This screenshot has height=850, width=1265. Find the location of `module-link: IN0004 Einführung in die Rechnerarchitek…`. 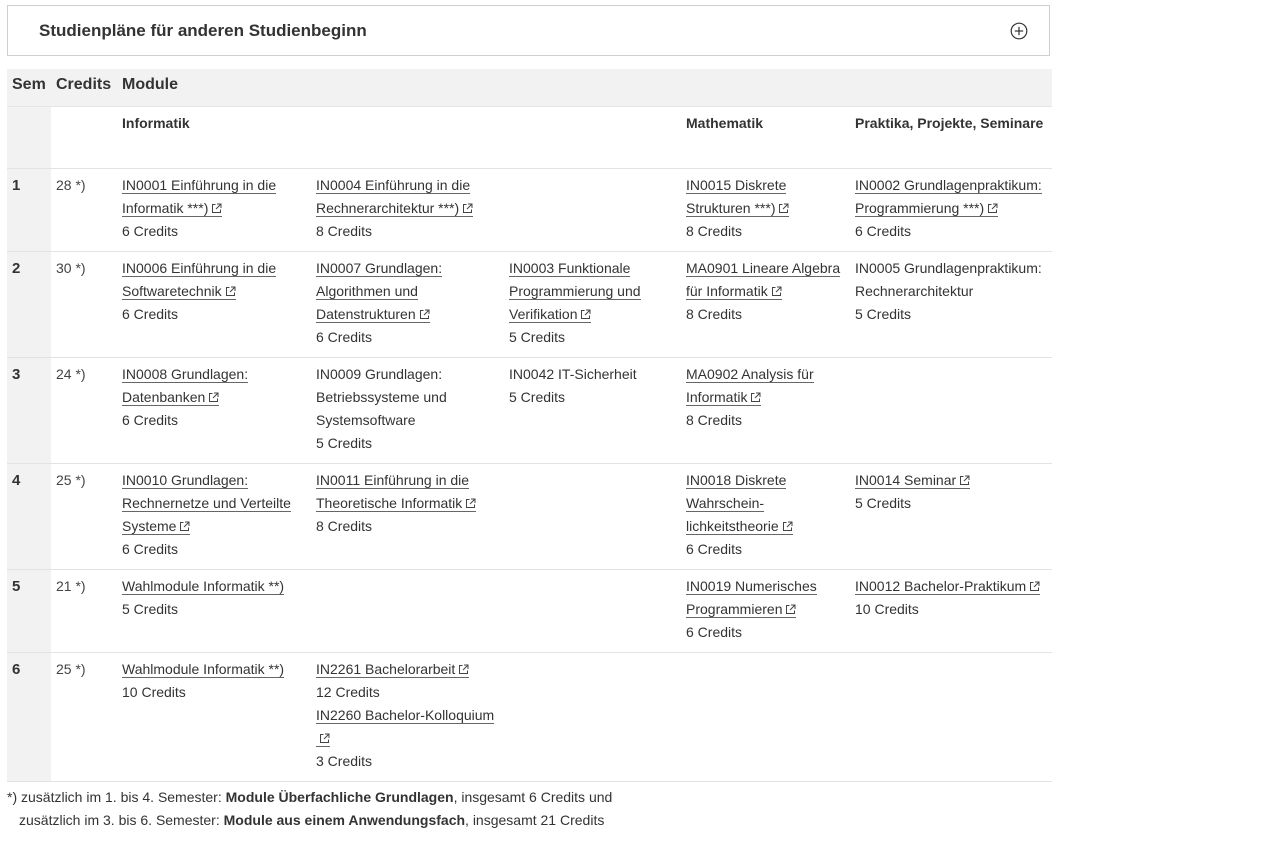

module-link: IN0004 Einführung in die Rechnerarchitek… is located at coordinates (395, 197).